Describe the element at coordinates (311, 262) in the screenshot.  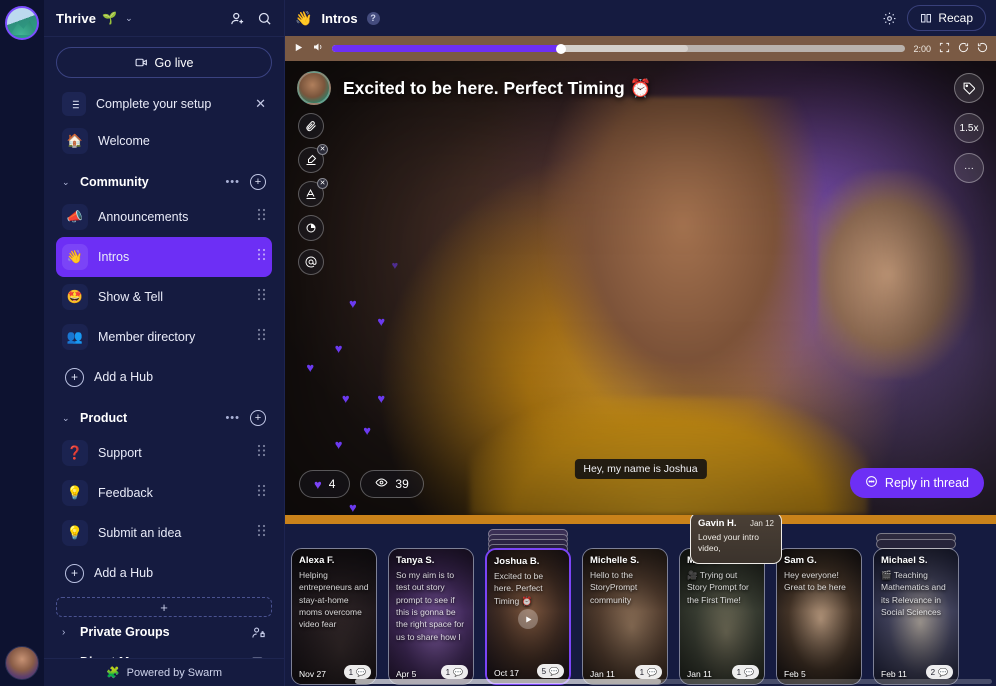
I see `mention-icon` at that location.